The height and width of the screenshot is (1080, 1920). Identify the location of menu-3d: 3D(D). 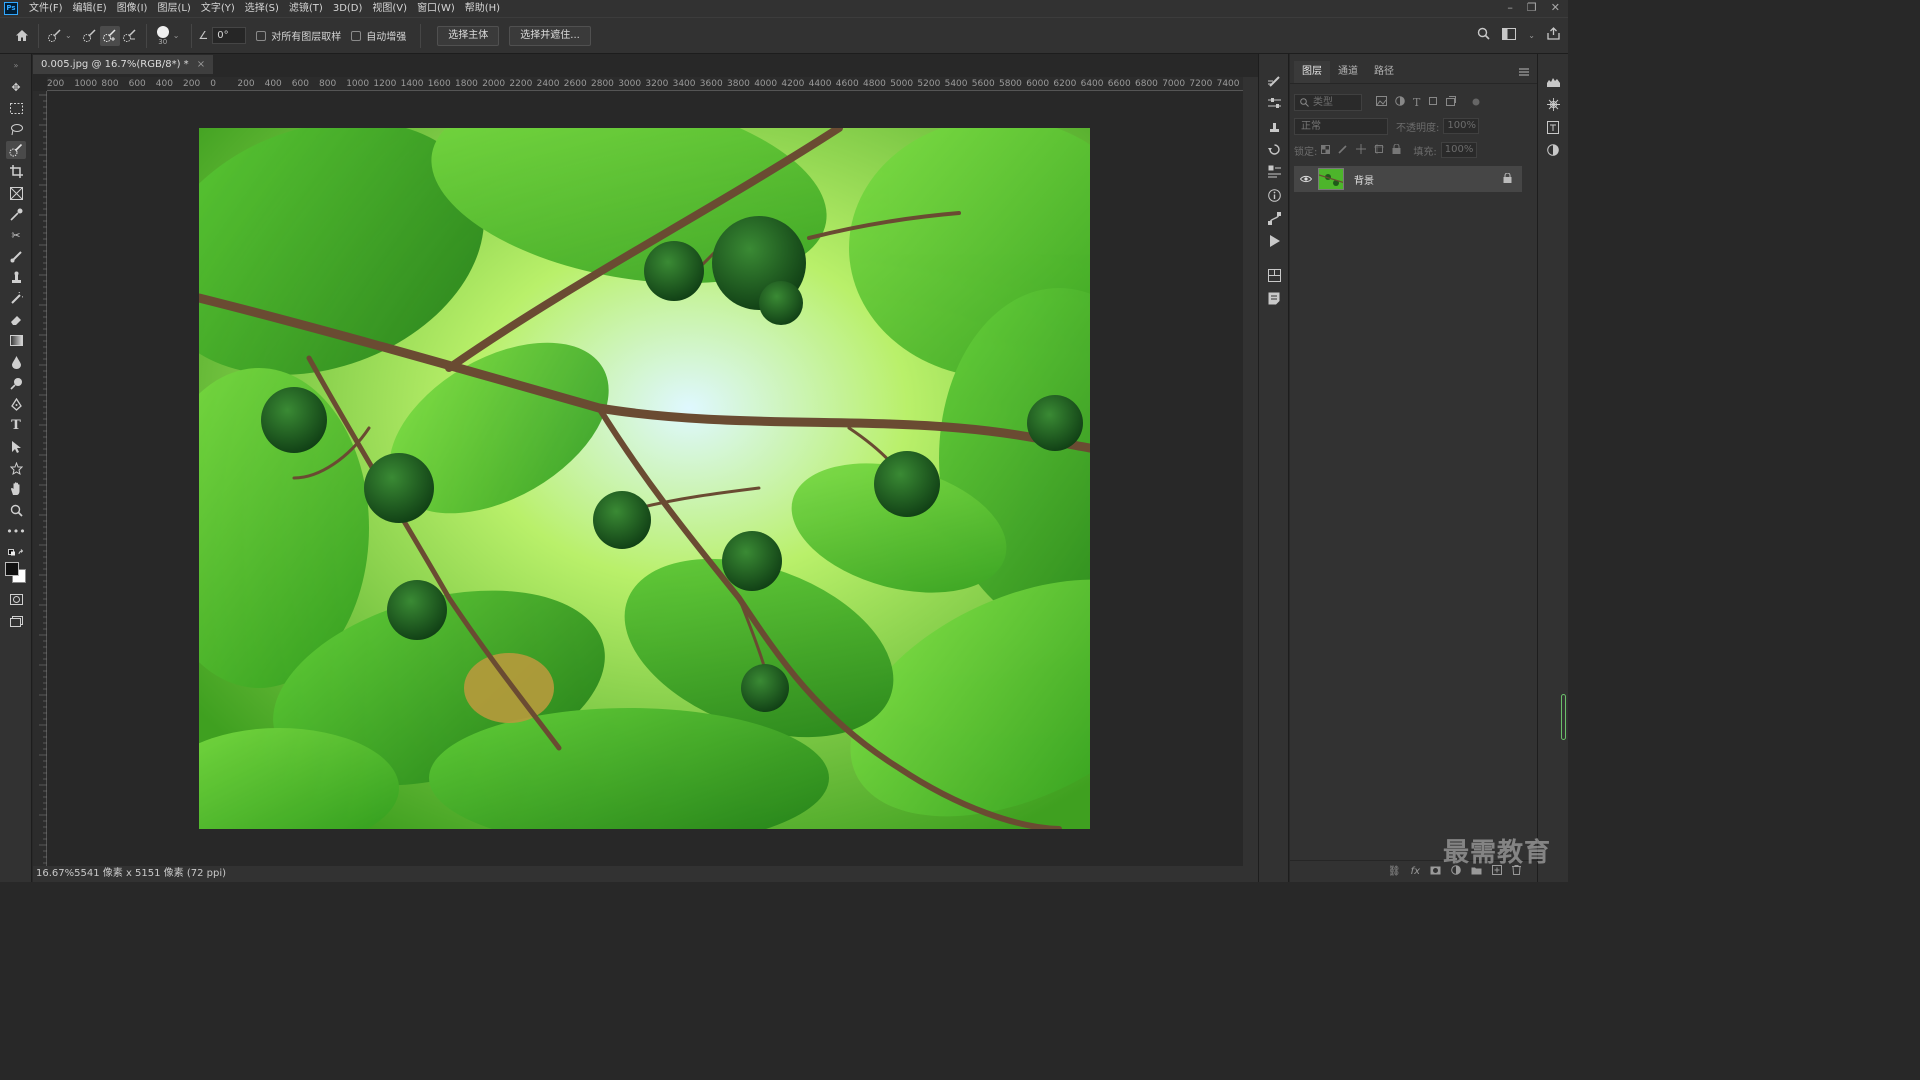
(348, 8).